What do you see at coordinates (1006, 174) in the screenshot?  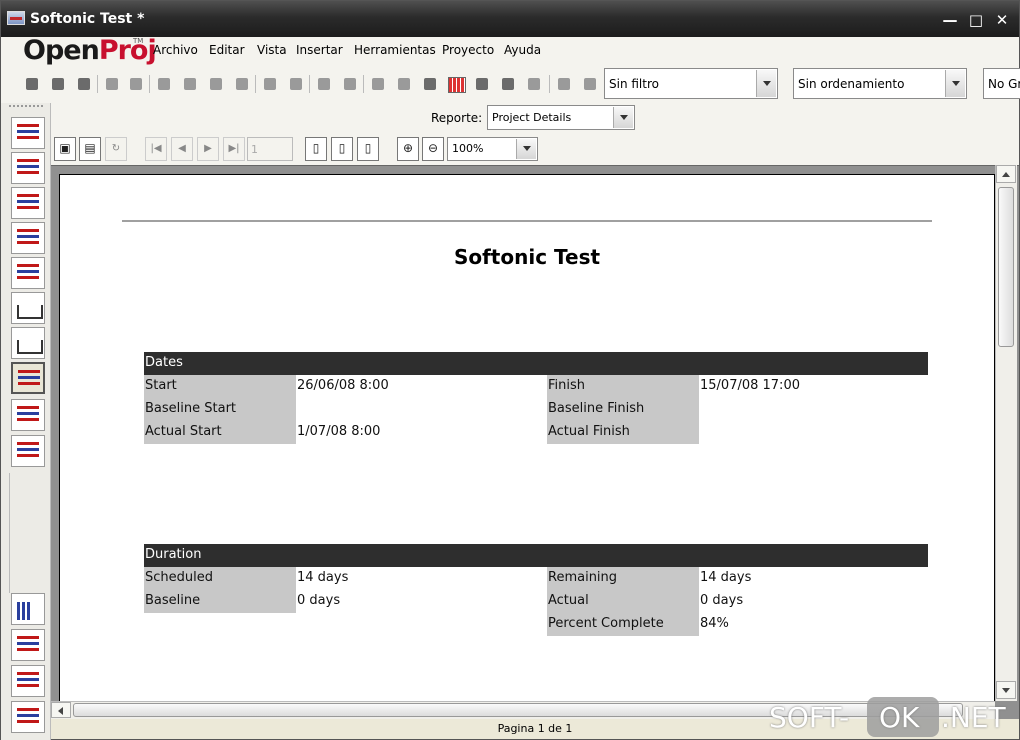 I see `scroll-up-icon` at bounding box center [1006, 174].